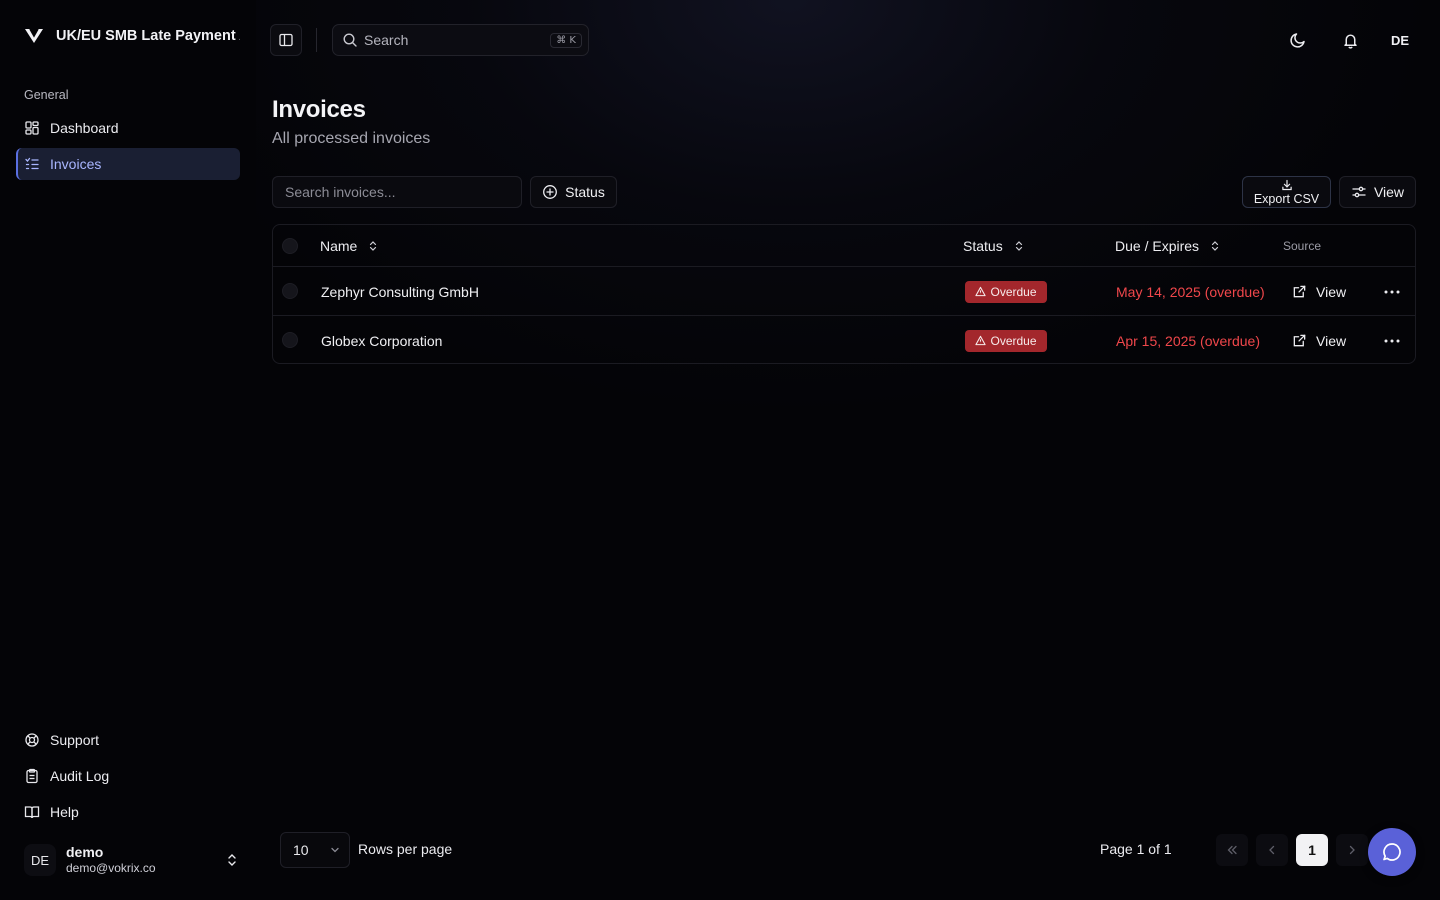  Describe the element at coordinates (128, 128) in the screenshot. I see `sidebar-item-dashboard: Dashboard` at that location.